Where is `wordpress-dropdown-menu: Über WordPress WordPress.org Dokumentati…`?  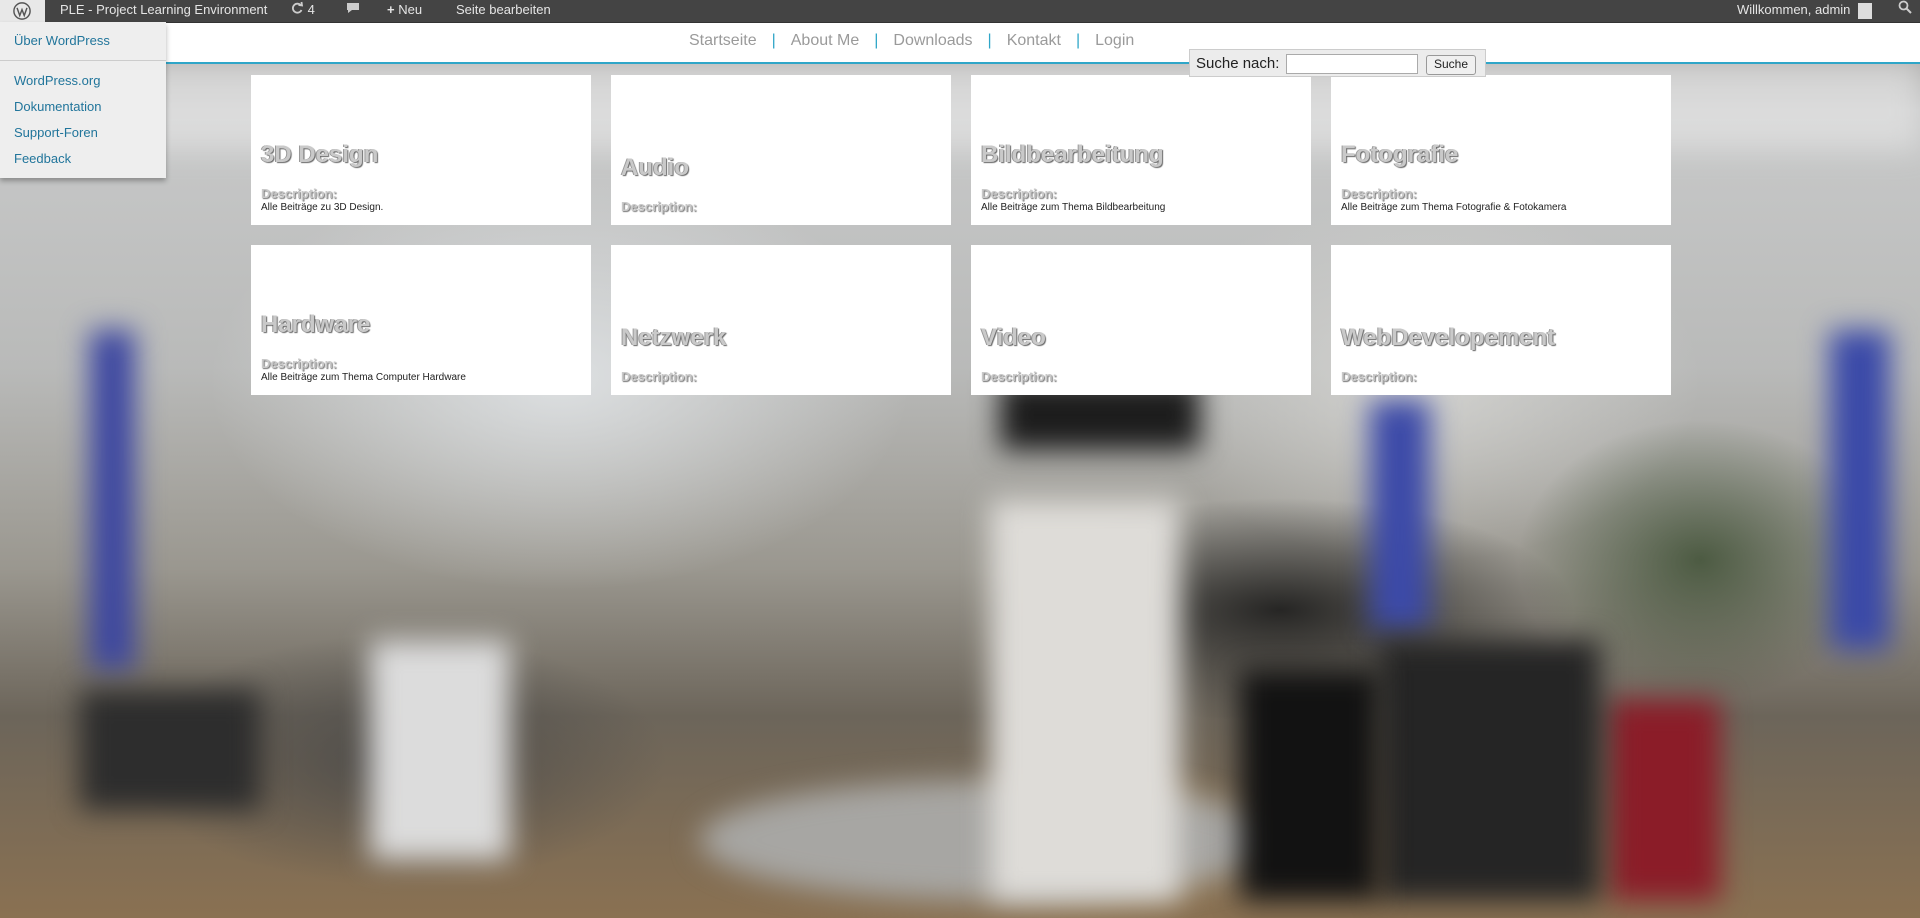
wordpress-dropdown-menu: Über WordPress WordPress.org Dokumentati… is located at coordinates (83, 100).